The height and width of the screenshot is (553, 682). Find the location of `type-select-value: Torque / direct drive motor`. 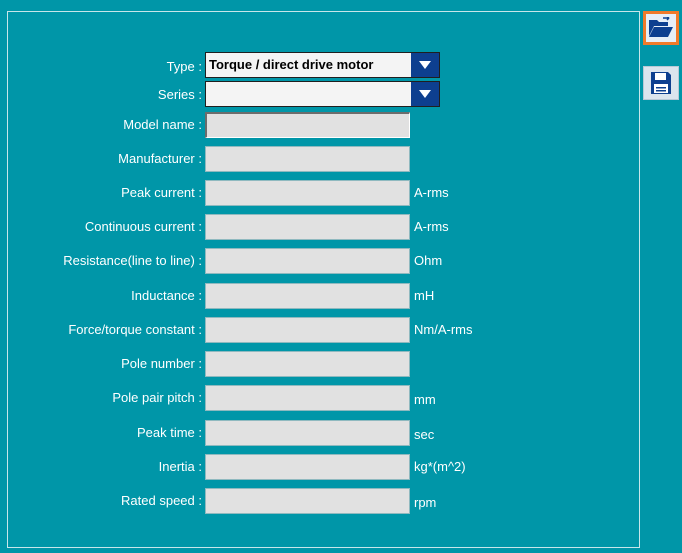

type-select-value: Torque / direct drive motor is located at coordinates (291, 64).